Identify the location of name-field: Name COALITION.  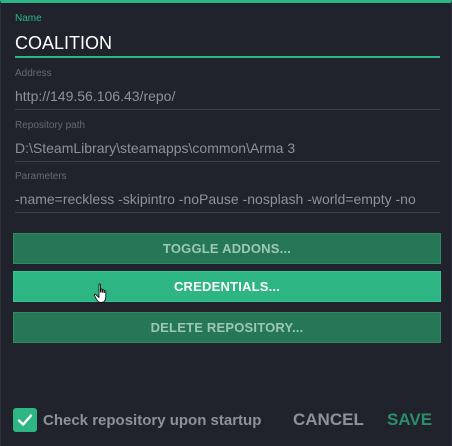
(227, 37).